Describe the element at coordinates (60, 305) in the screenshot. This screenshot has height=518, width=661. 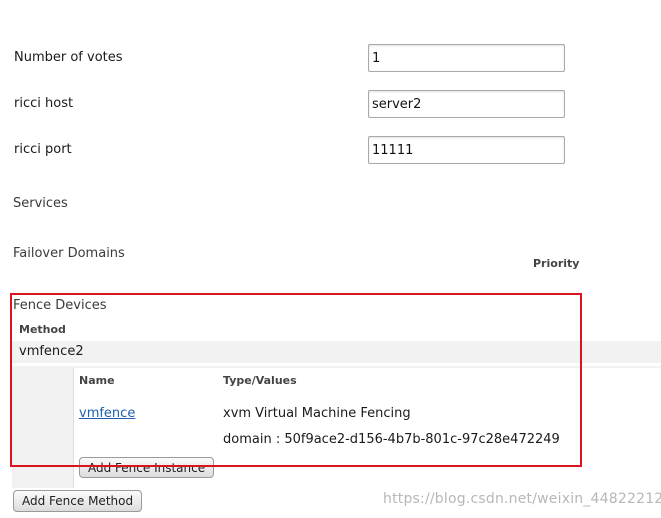
I see `fence-devices-heading: Fence Devices` at that location.